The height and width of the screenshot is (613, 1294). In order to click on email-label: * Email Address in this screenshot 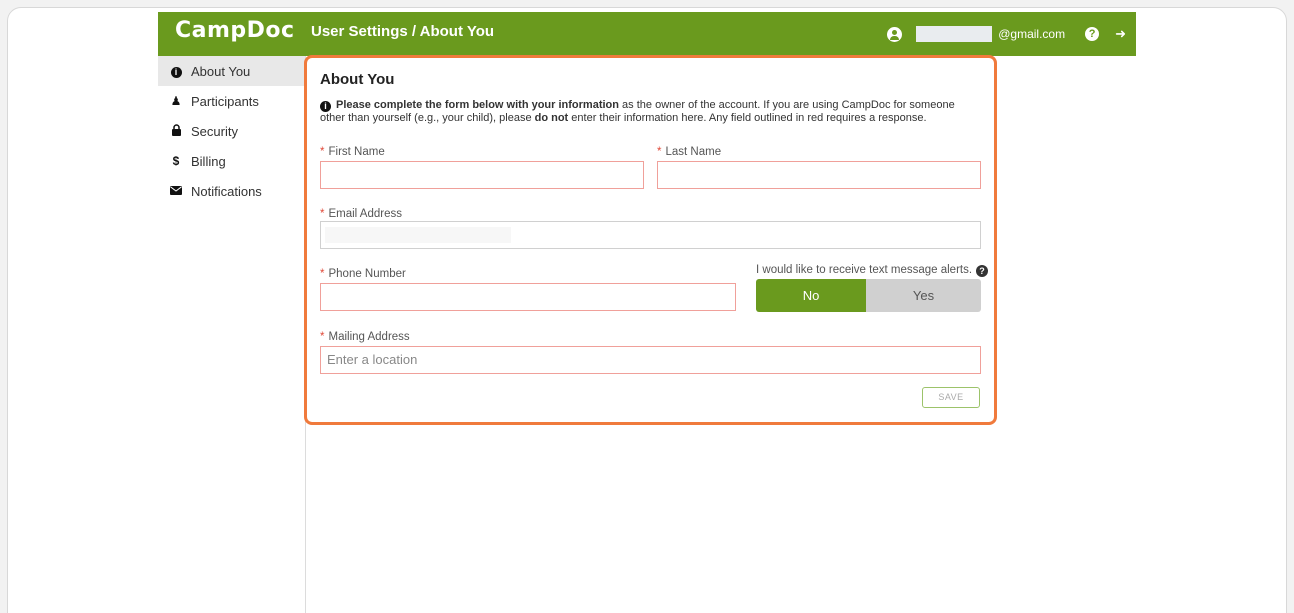, I will do `click(361, 214)`.